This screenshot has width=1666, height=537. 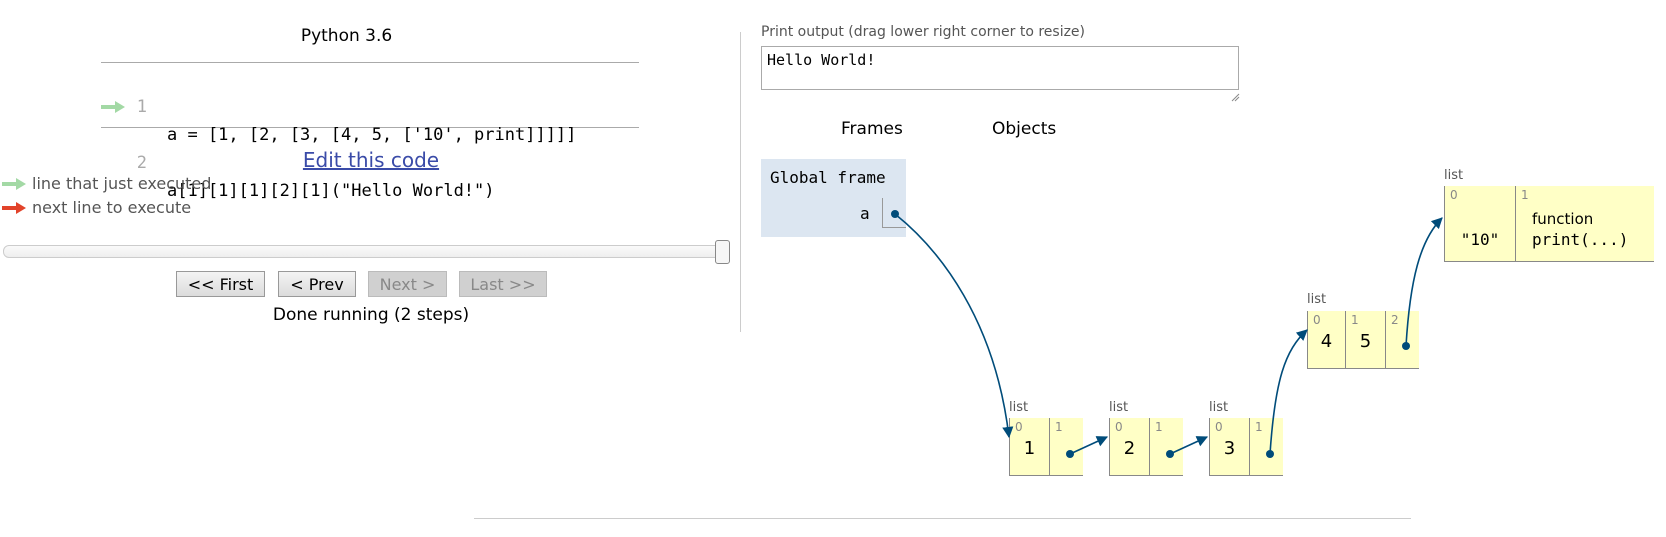 I want to click on bottom-divider, so click(x=942, y=518).